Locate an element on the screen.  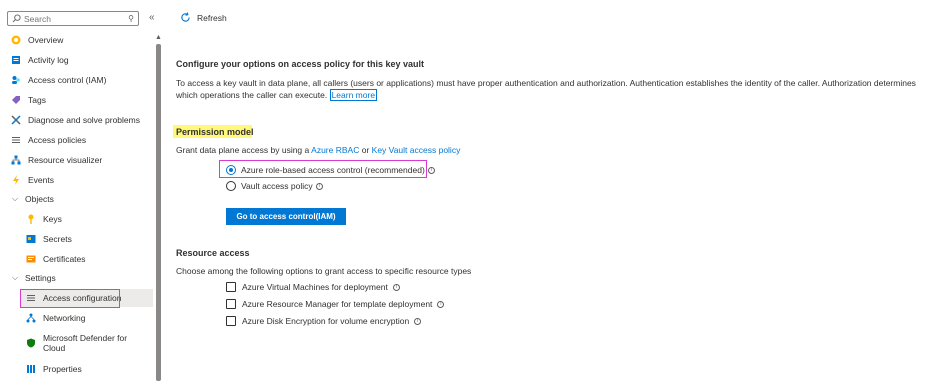
scrollbar-thumb is located at coordinates (158, 212).